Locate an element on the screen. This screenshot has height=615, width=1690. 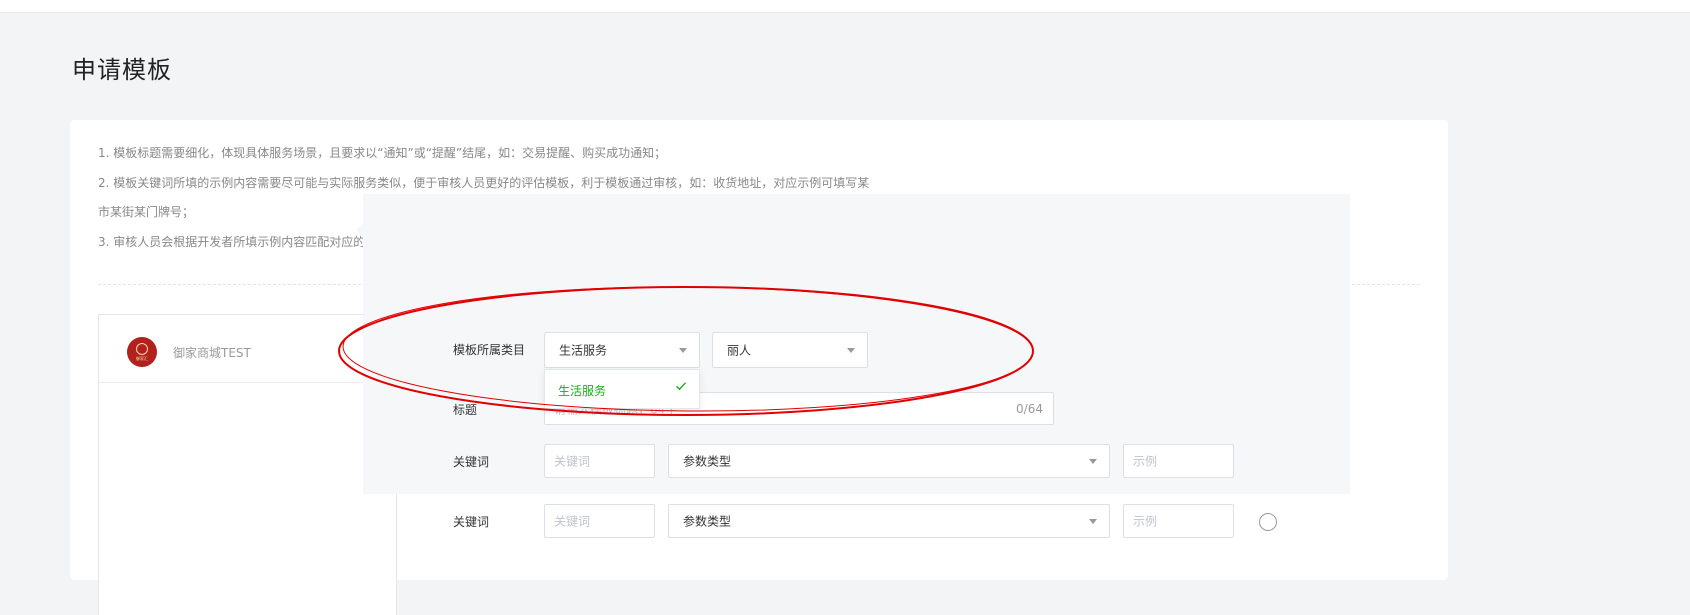
category-dropdown-menu: 生活服务 is located at coordinates (622, 389).